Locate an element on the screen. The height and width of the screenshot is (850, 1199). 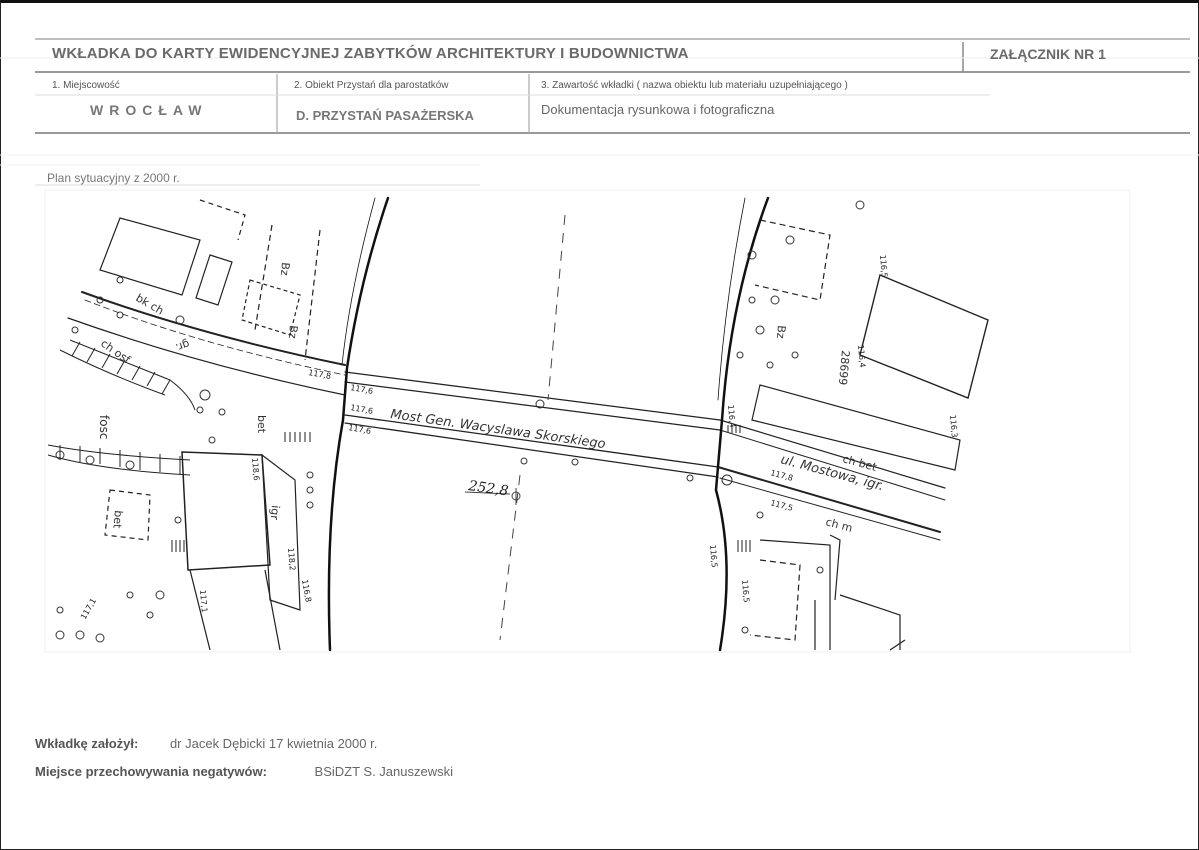
negatives-label: Miejsce przechowywania negatywów: is located at coordinates (151, 771).